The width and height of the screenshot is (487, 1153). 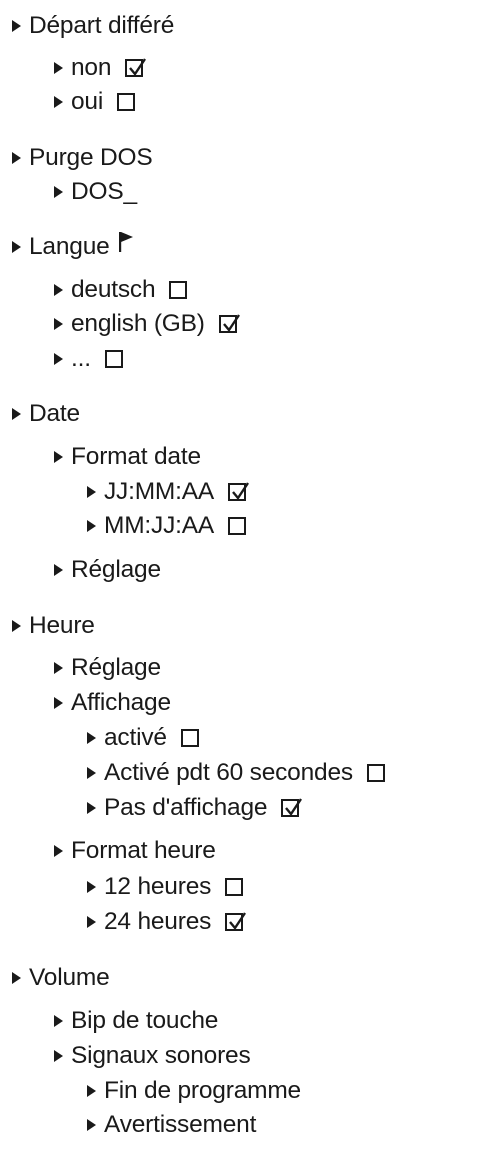 I want to click on menu-item-avertissement: Avertissement, so click(x=171, y=1125).